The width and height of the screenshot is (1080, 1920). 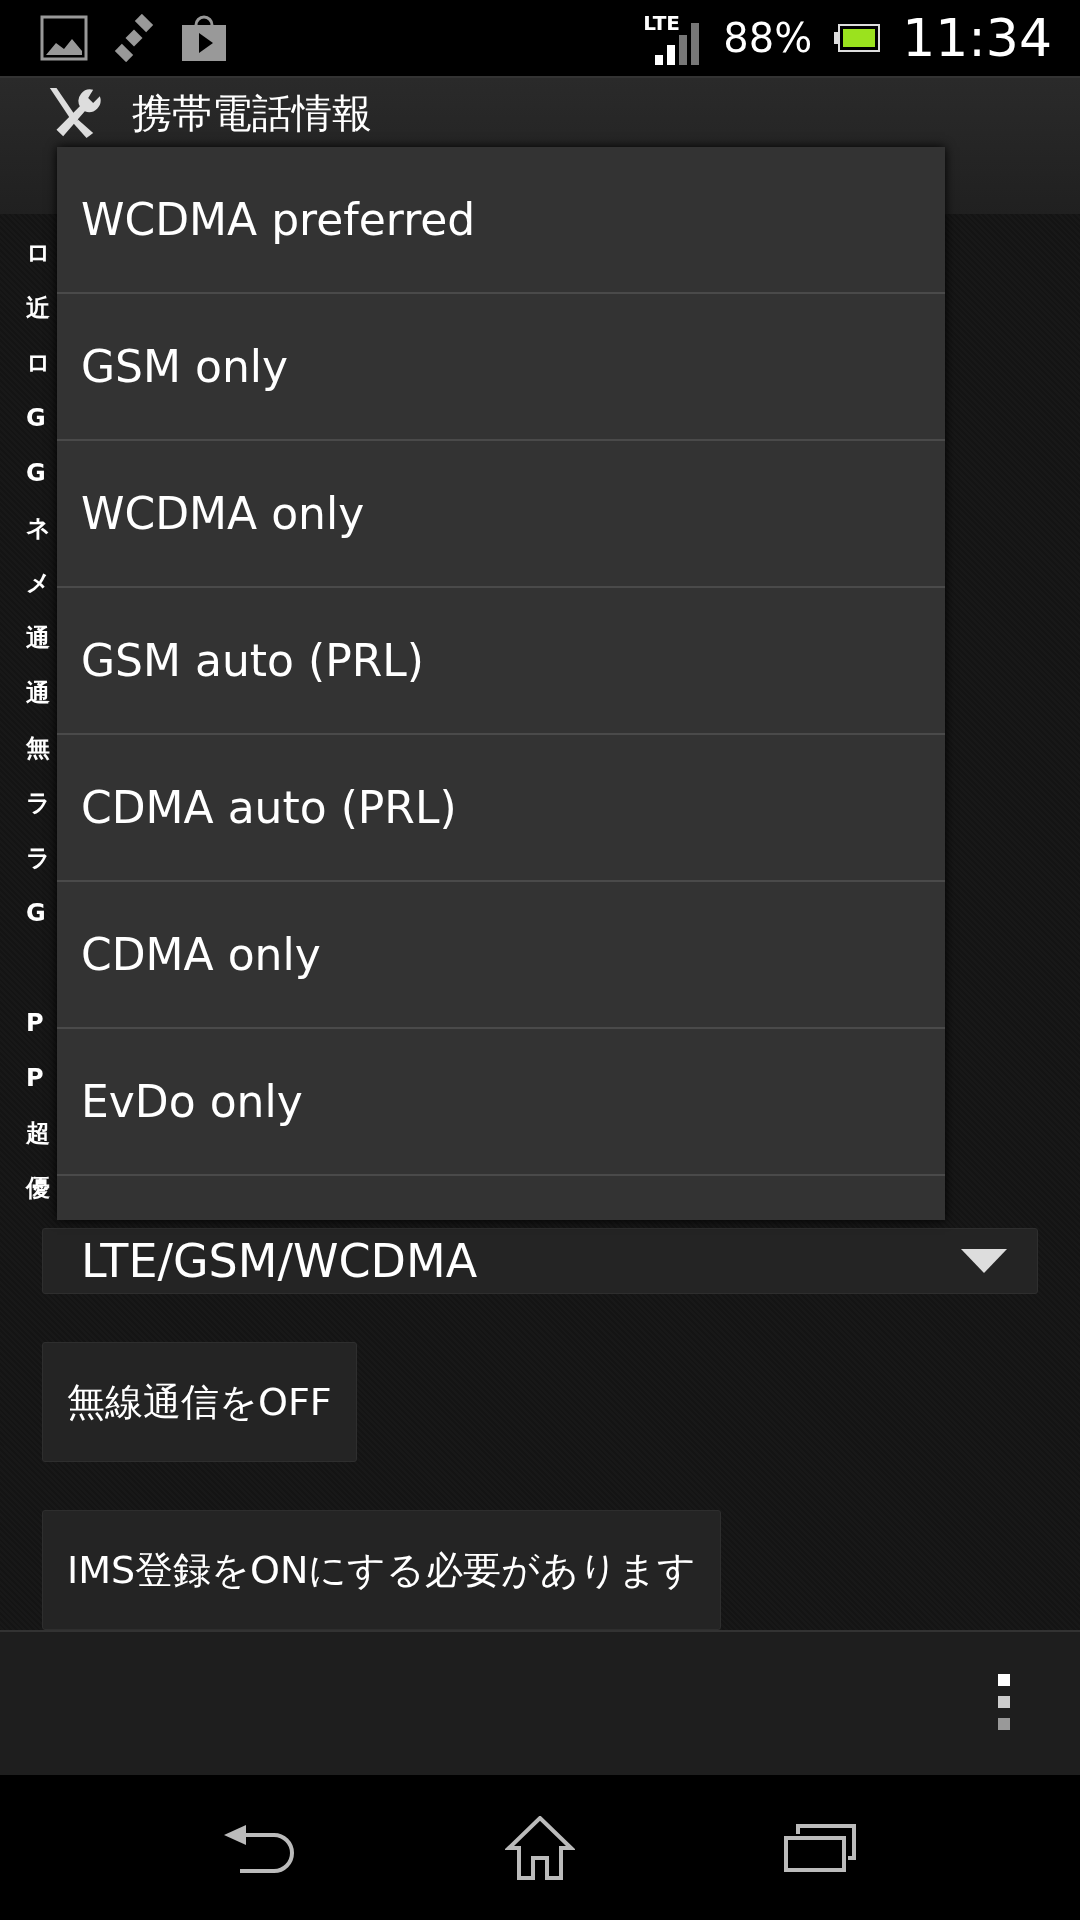 What do you see at coordinates (540, 1847) in the screenshot?
I see `home-icon` at bounding box center [540, 1847].